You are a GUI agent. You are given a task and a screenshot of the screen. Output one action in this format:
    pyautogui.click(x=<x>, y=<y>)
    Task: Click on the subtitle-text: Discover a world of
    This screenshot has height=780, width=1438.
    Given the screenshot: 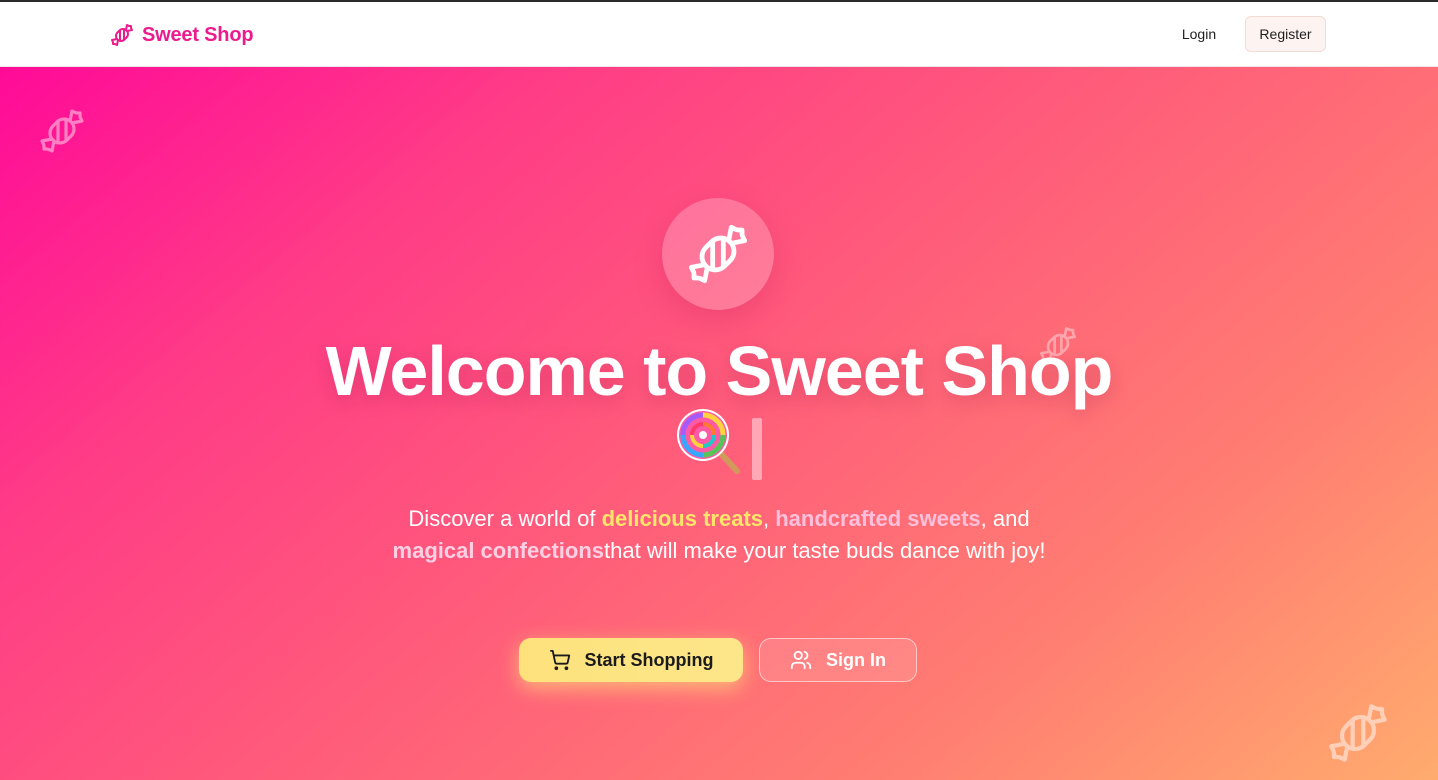 What is the action you would take?
    pyautogui.click(x=505, y=518)
    